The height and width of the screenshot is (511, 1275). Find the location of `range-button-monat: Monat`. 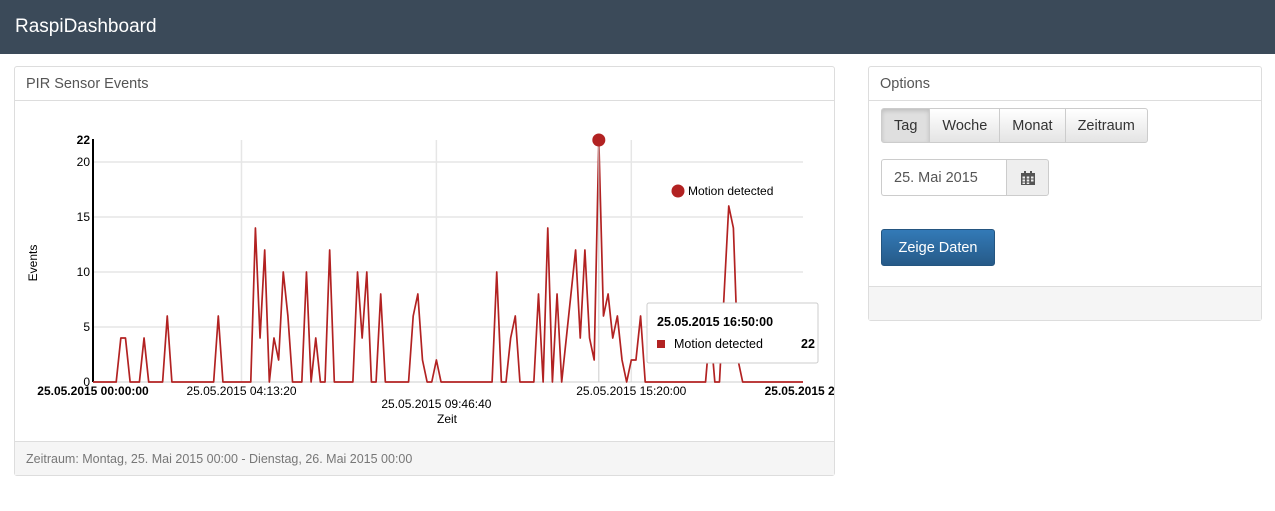

range-button-monat: Monat is located at coordinates (1032, 125).